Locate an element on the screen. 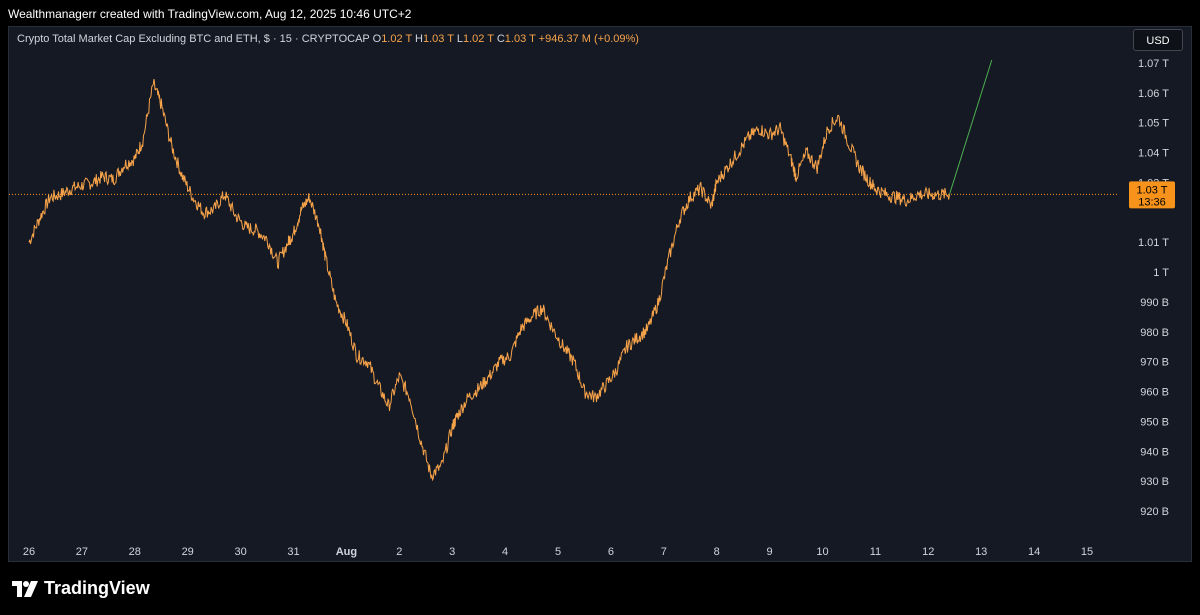 Image resolution: width=1200 pixels, height=615 pixels. y-tick-label: 1.07 T is located at coordinates (1153, 64).